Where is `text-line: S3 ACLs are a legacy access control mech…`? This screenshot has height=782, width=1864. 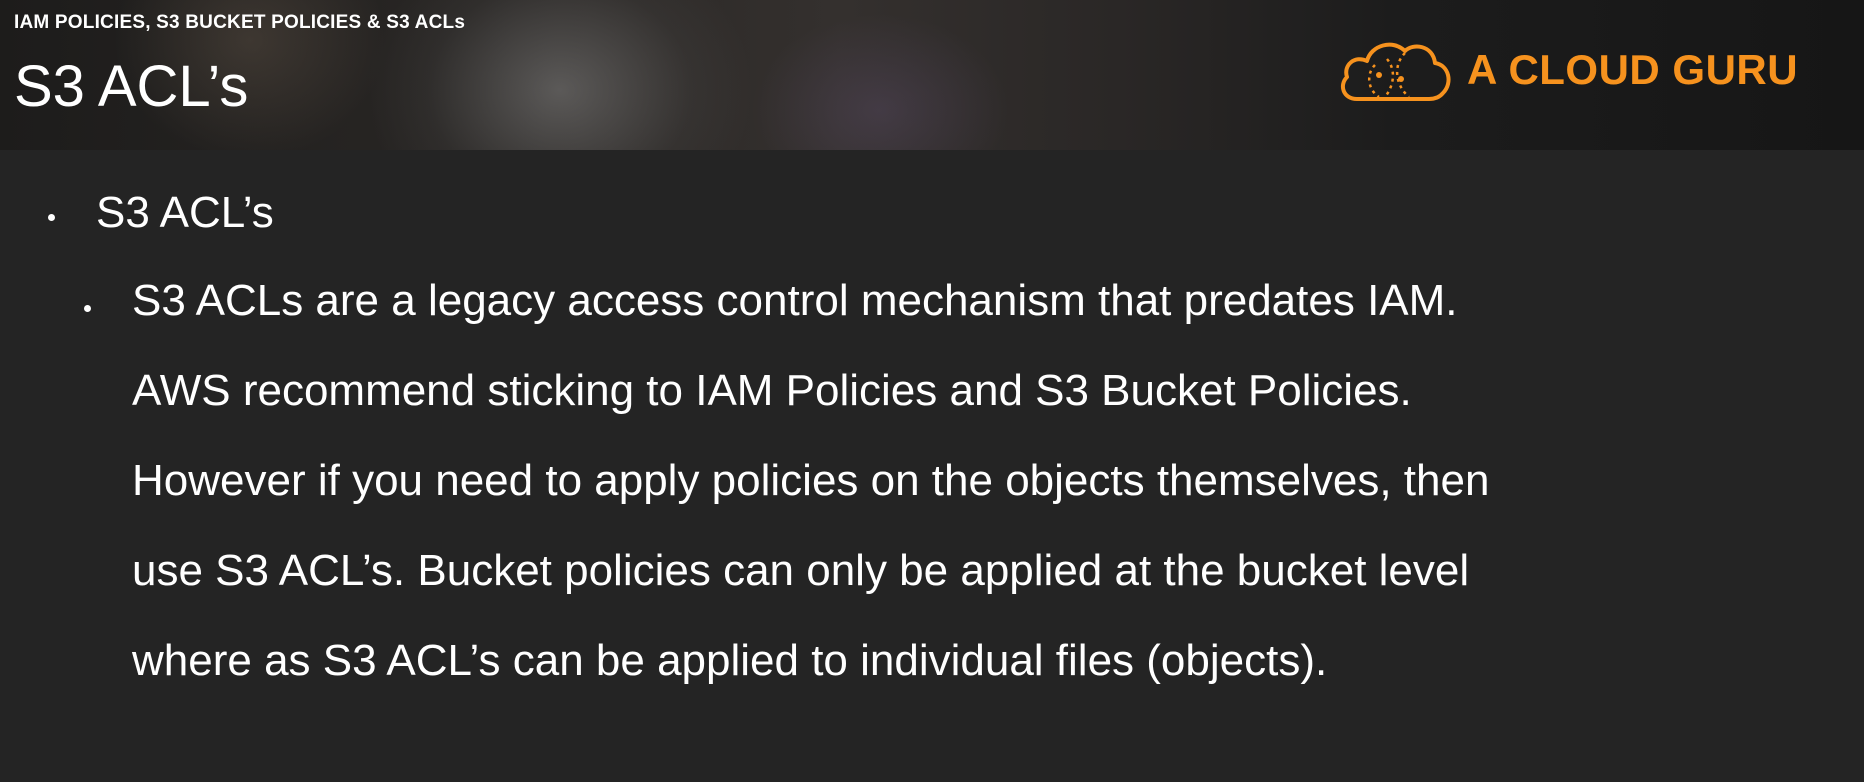
text-line: S3 ACLs are a legacy access control mech… is located at coordinates (795, 300).